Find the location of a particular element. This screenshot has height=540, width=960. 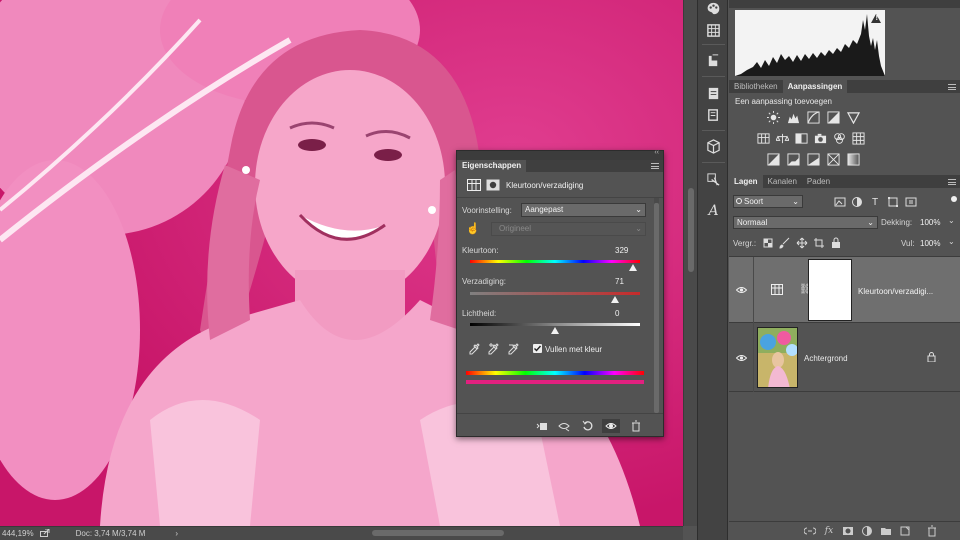

vibrance-icon is located at coordinates (853, 117).